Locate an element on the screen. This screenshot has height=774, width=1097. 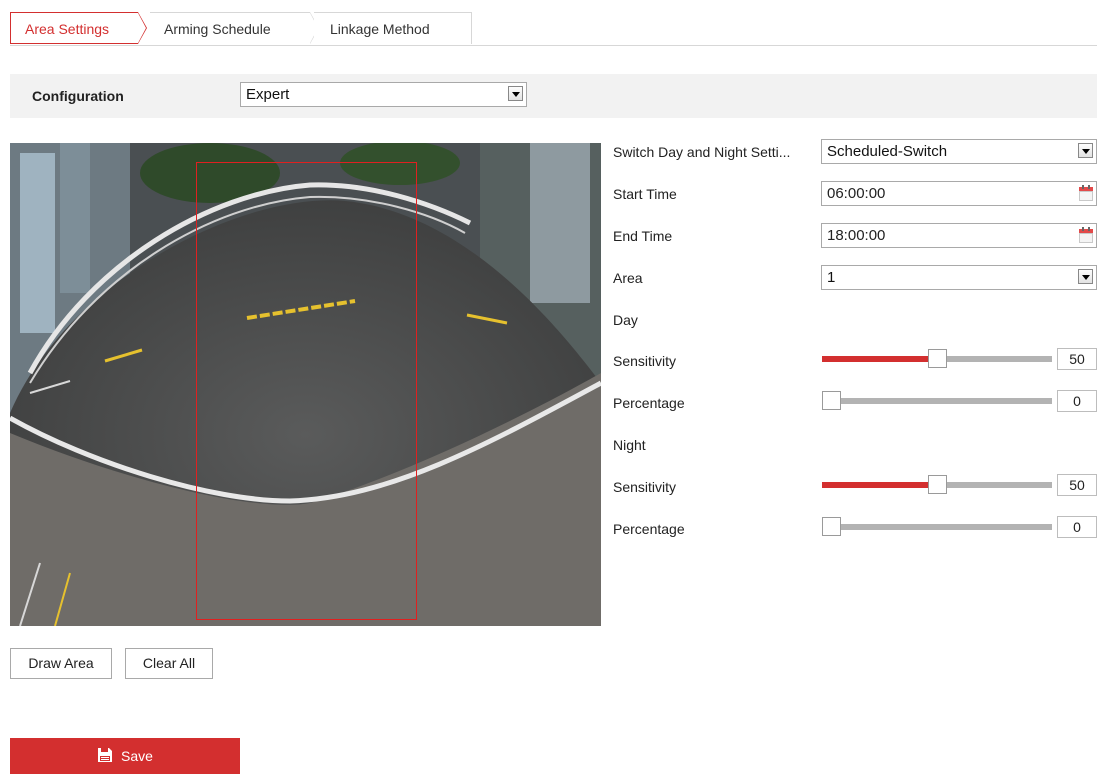
tab-label: Linkage Method is located at coordinates (380, 29).